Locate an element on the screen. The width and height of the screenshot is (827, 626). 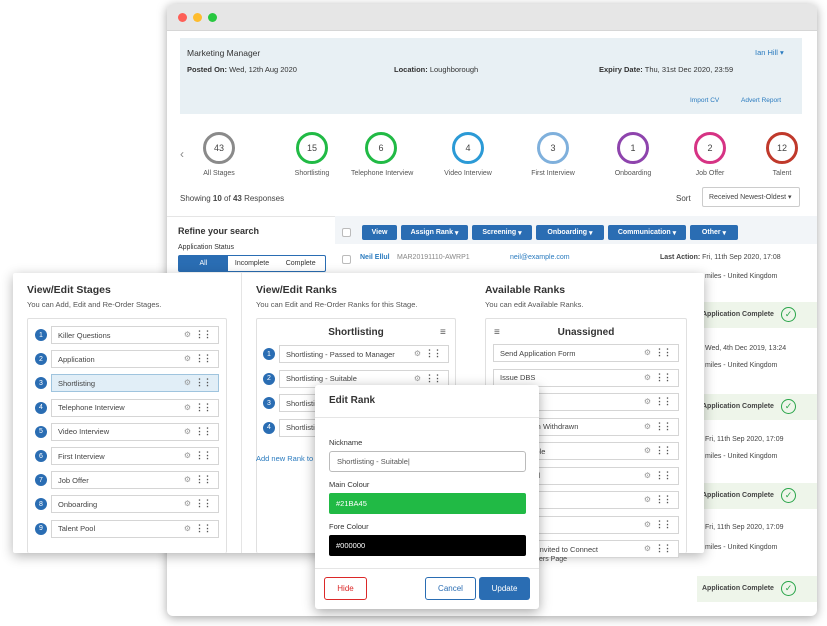
candidate-email: neil@example.com is located at coordinates (540, 257).